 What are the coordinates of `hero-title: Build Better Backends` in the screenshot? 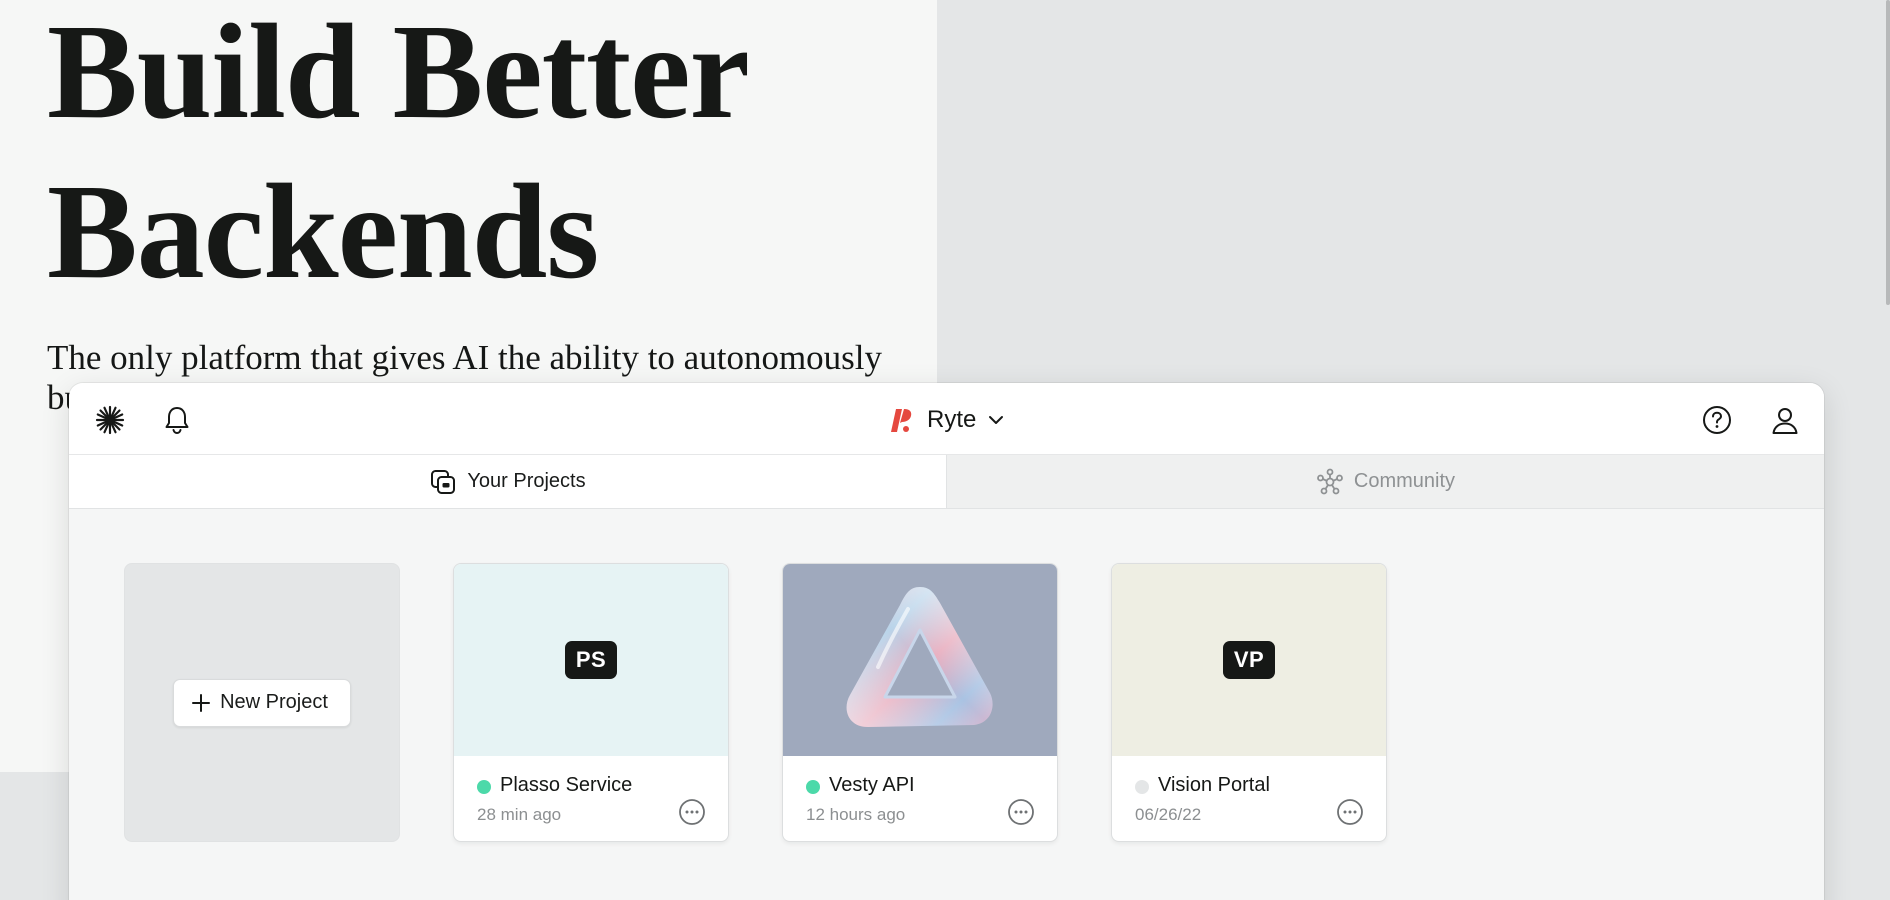 It's located at (397, 153).